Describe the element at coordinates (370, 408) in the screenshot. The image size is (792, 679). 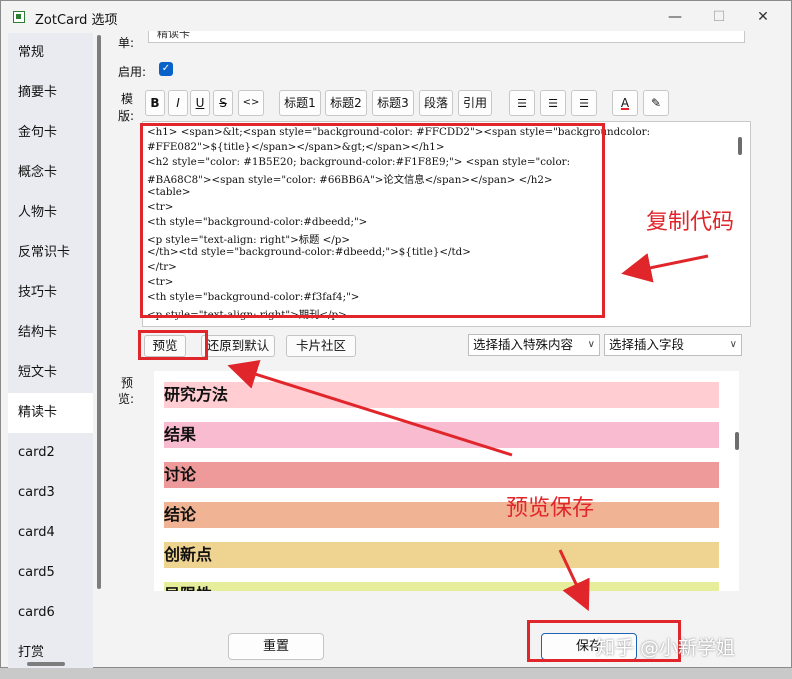
I see `arrow-to-preview-button` at that location.